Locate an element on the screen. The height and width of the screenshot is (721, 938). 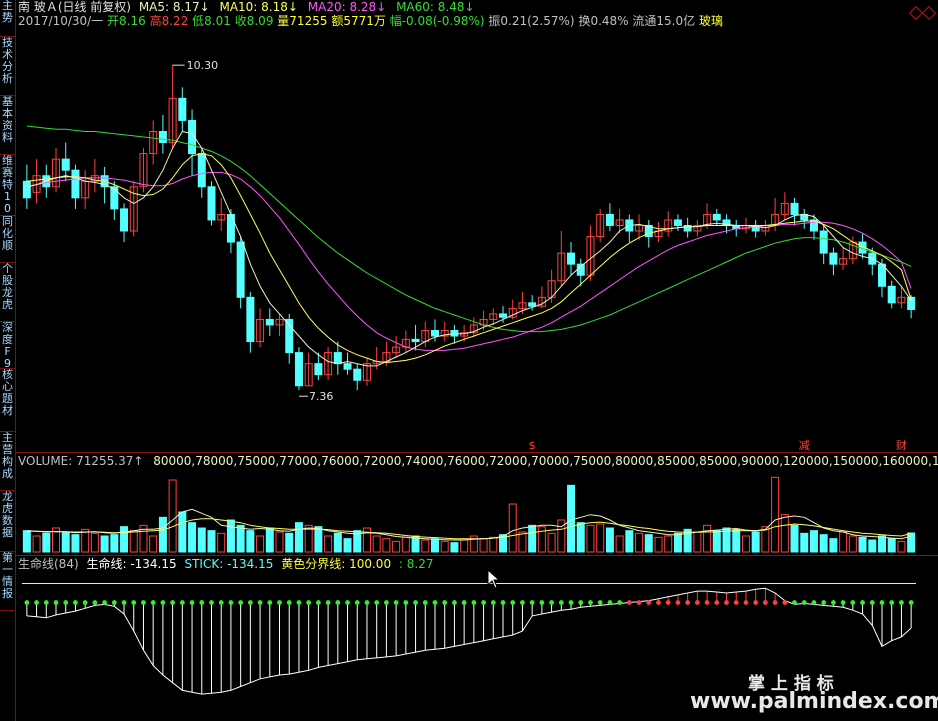
quote-date: 2017/10/30/一 is located at coordinates (61, 21).